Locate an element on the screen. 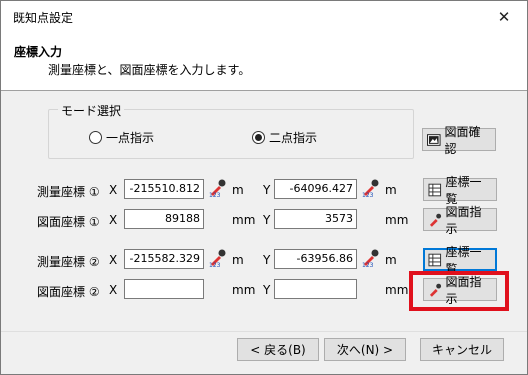  mode-groupbox: モード選択 一点指示 二点指示 is located at coordinates (231, 130).